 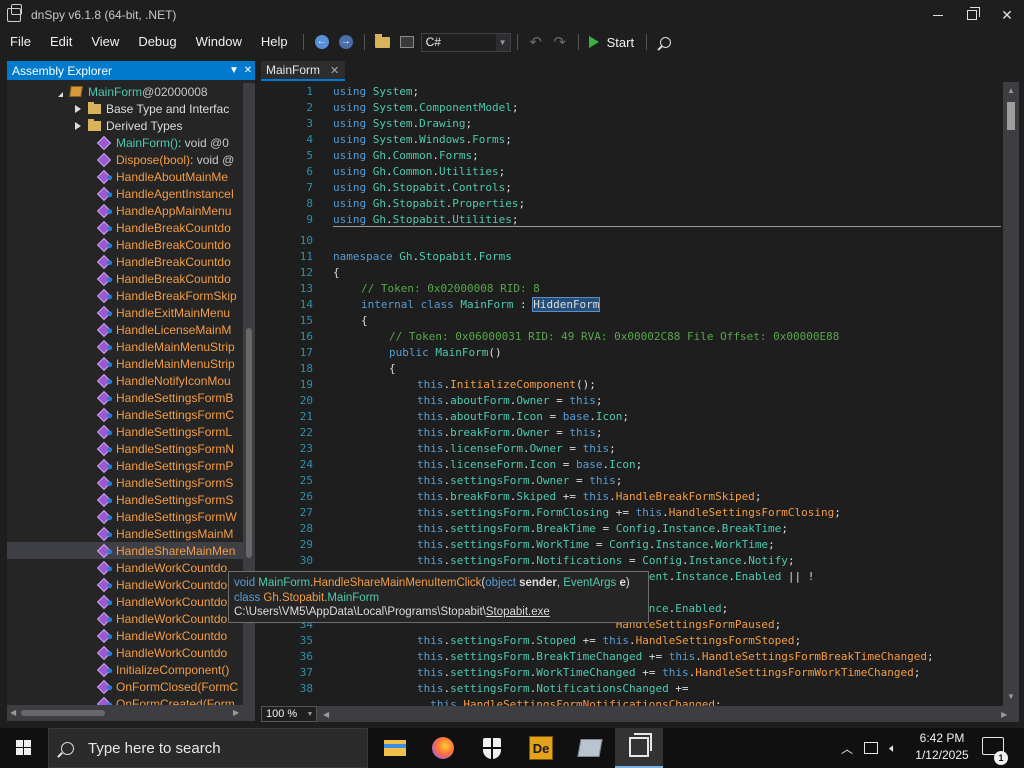 What do you see at coordinates (715, 640) in the screenshot?
I see `code-token: HandleSettingsFormStoped` at bounding box center [715, 640].